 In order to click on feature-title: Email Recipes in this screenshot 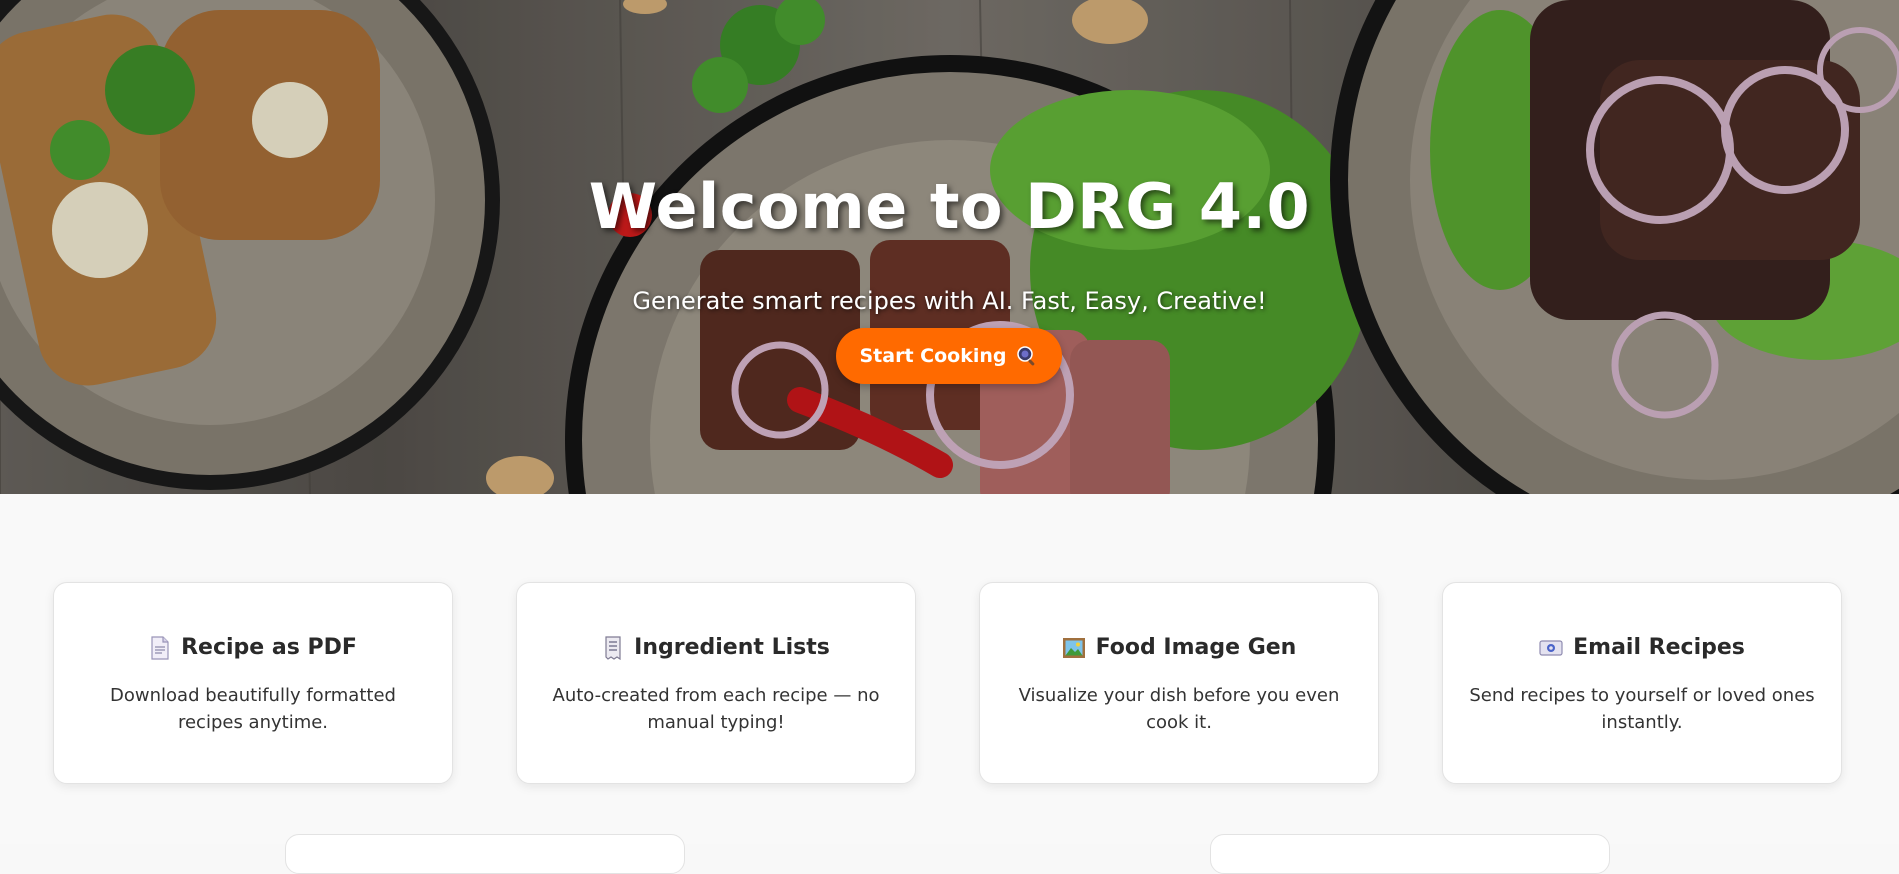, I will do `click(1659, 647)`.